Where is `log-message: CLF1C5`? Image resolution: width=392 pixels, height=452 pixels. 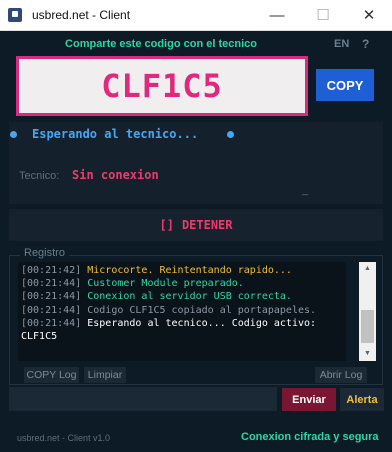
log-message: CLF1C5 is located at coordinates (39, 337).